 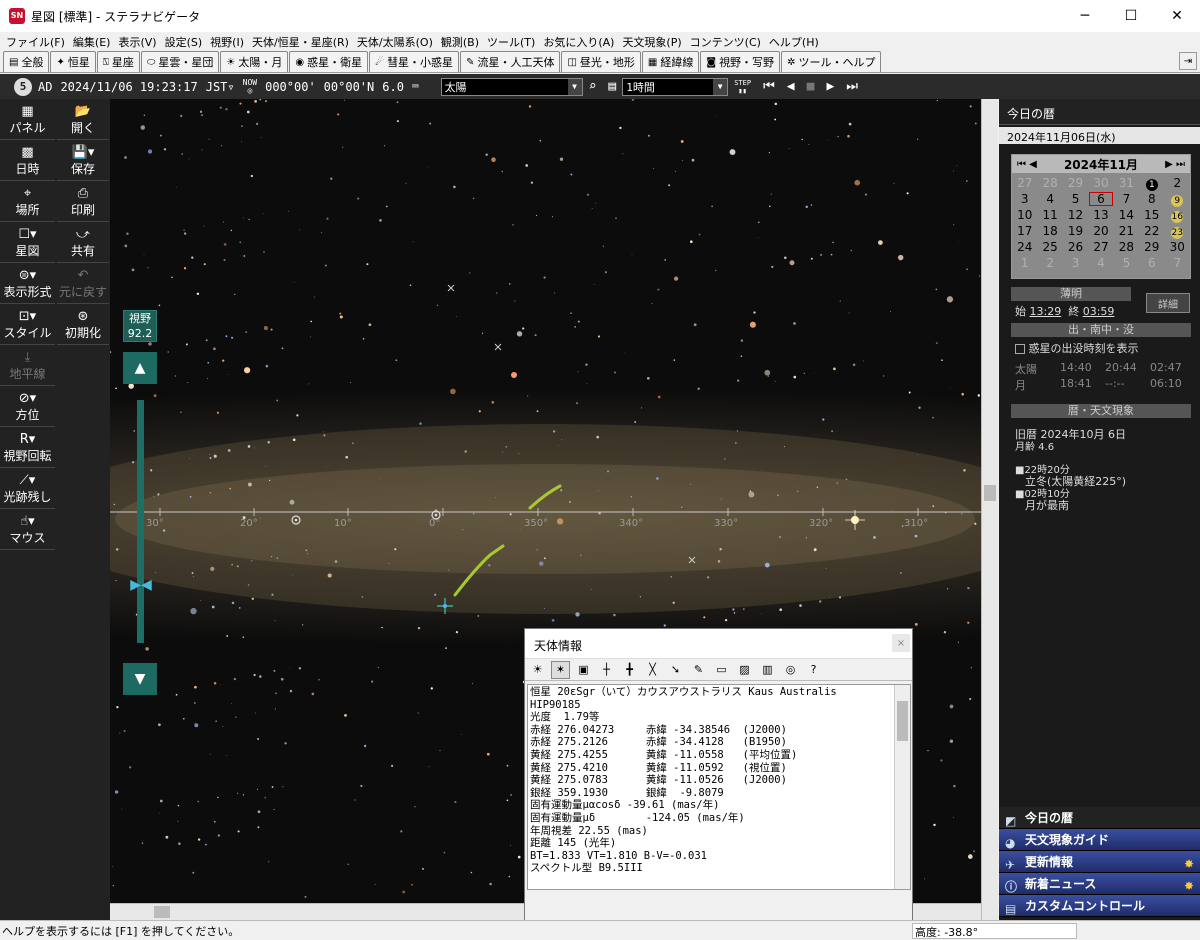 What do you see at coordinates (300, 42) in the screenshot?
I see `menu-item: 天体/恒星・星座(R)` at bounding box center [300, 42].